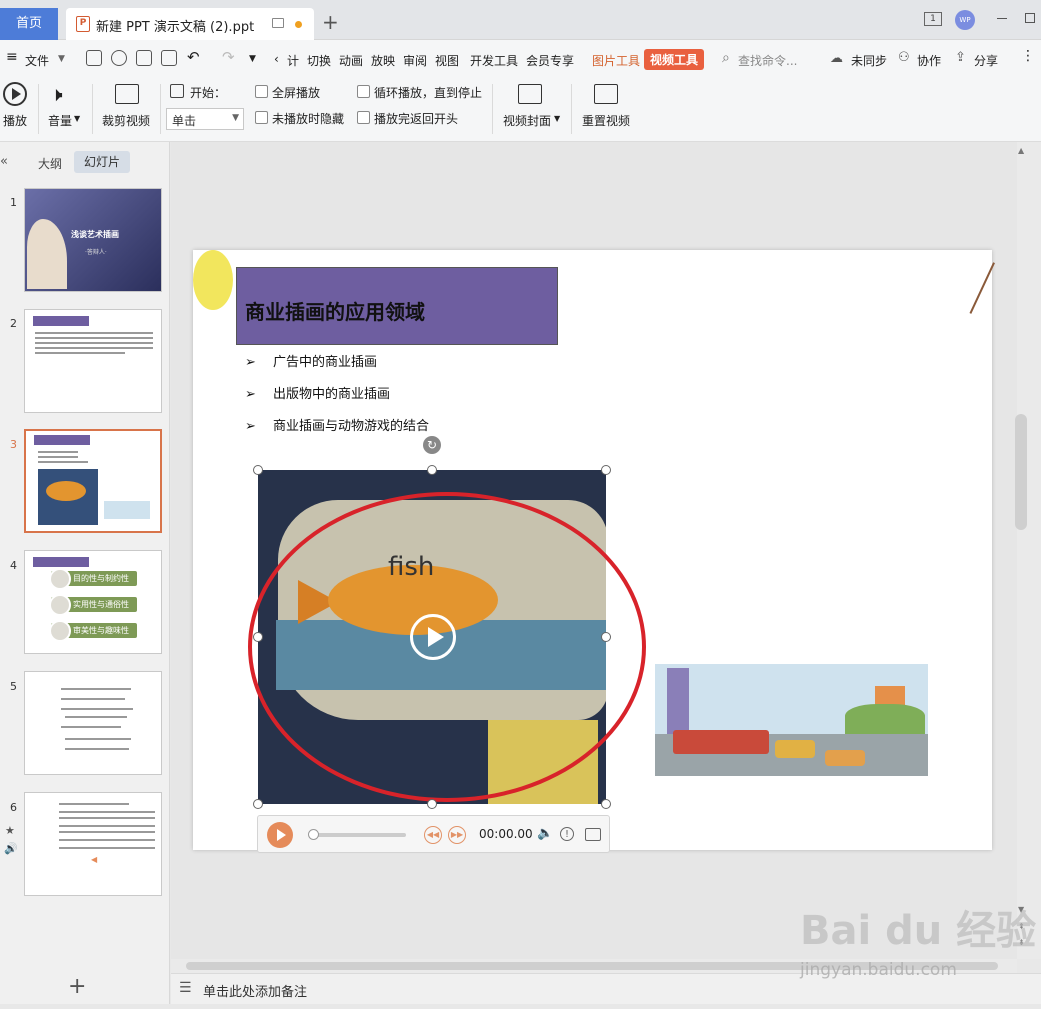  I want to click on loop-checkbox, so click(363, 91).